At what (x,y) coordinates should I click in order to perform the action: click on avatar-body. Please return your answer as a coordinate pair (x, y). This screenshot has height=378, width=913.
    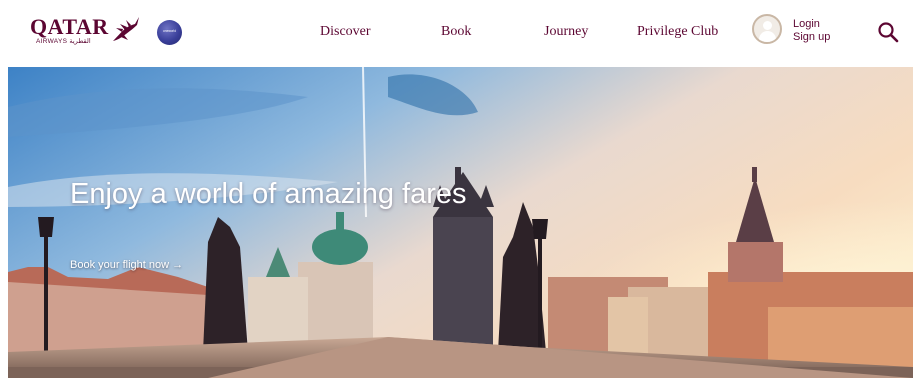
    Looking at the image, I should click on (767, 36).